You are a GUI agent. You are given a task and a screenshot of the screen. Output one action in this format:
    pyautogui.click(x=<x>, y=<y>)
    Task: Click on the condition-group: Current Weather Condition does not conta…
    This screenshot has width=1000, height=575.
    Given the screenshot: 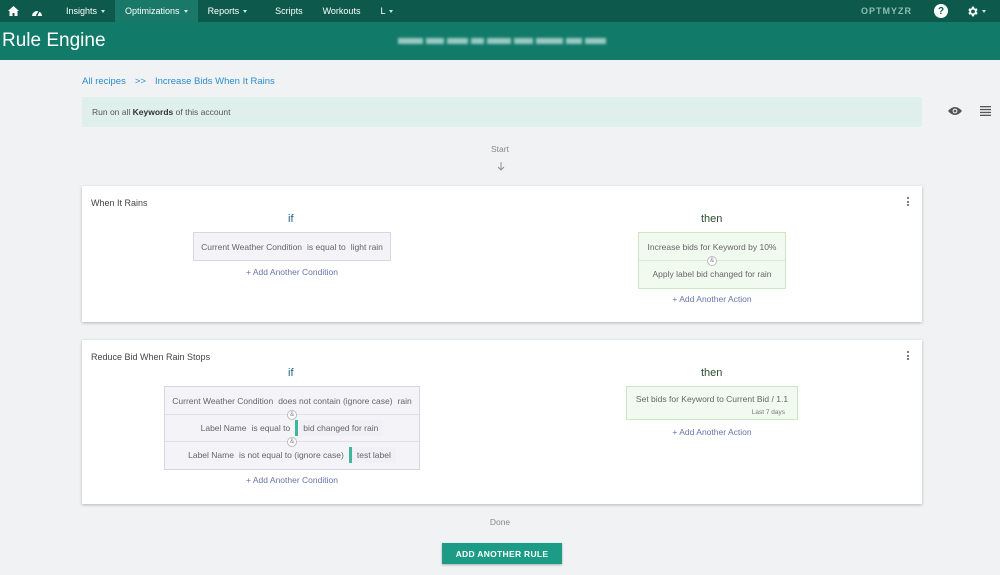 What is the action you would take?
    pyautogui.click(x=292, y=428)
    